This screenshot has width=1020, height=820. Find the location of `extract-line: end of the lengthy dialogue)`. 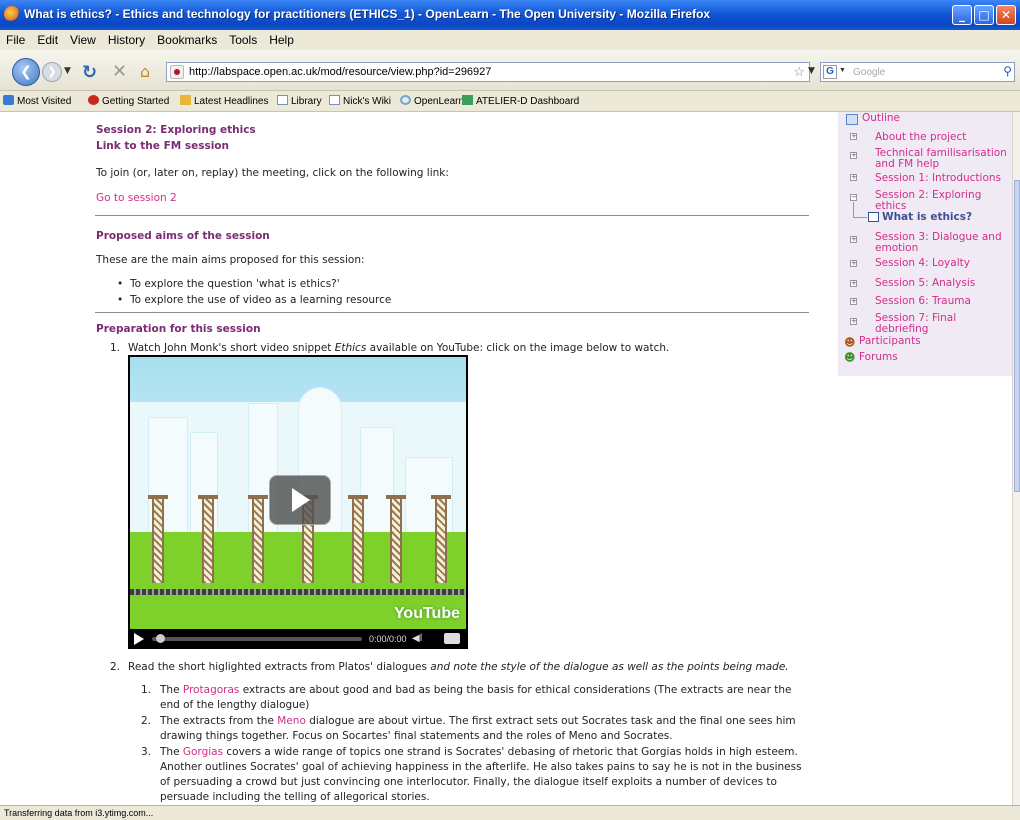

extract-line: end of the lengthy dialogue) is located at coordinates (235, 705).